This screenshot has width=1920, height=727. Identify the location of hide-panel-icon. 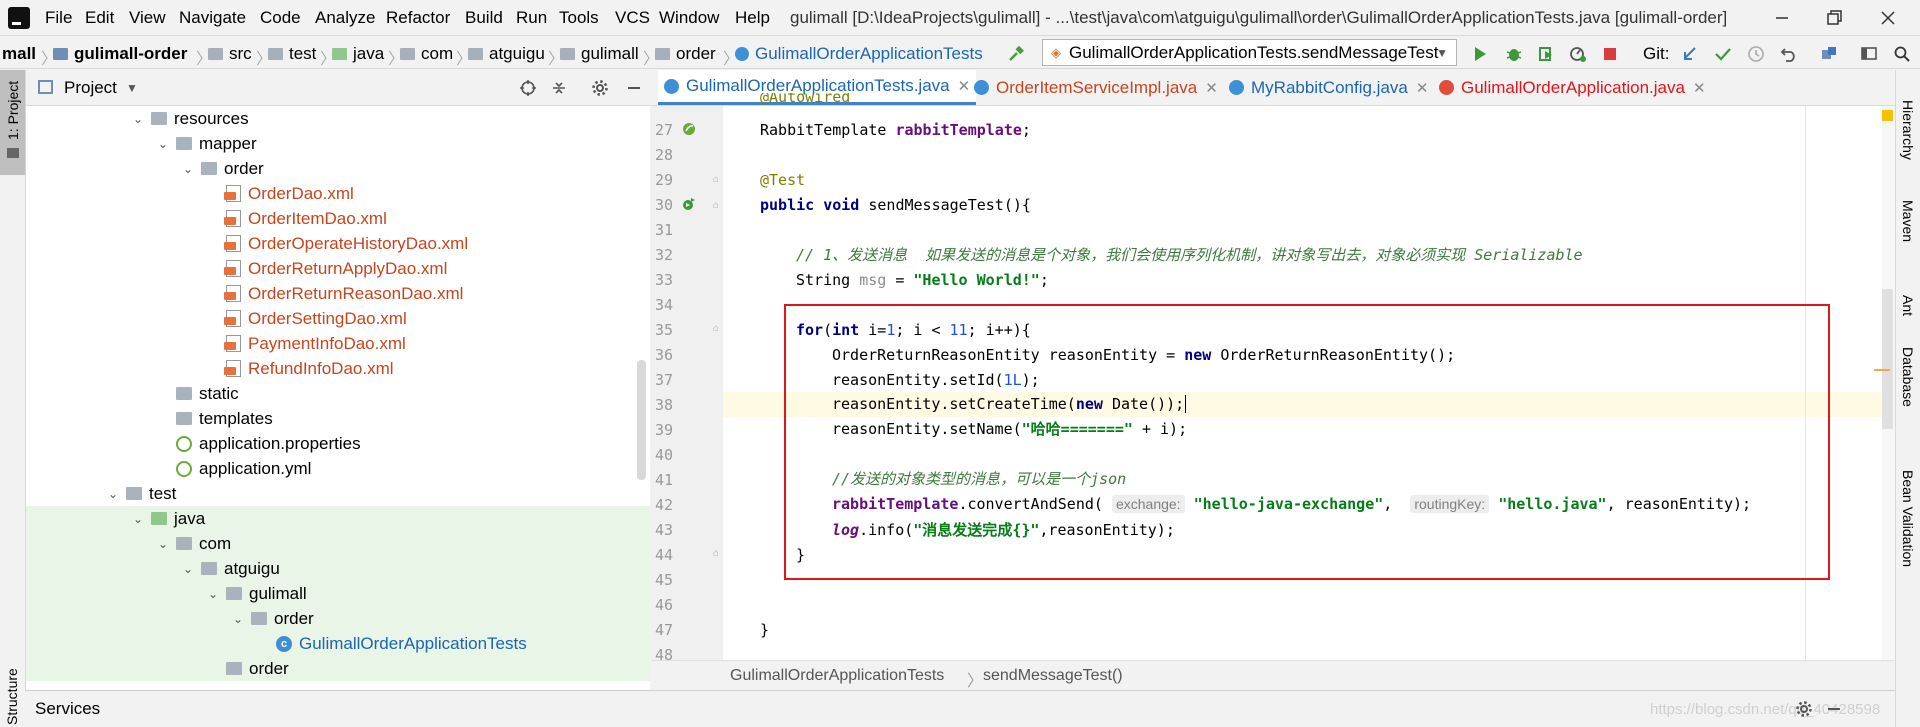
(634, 88).